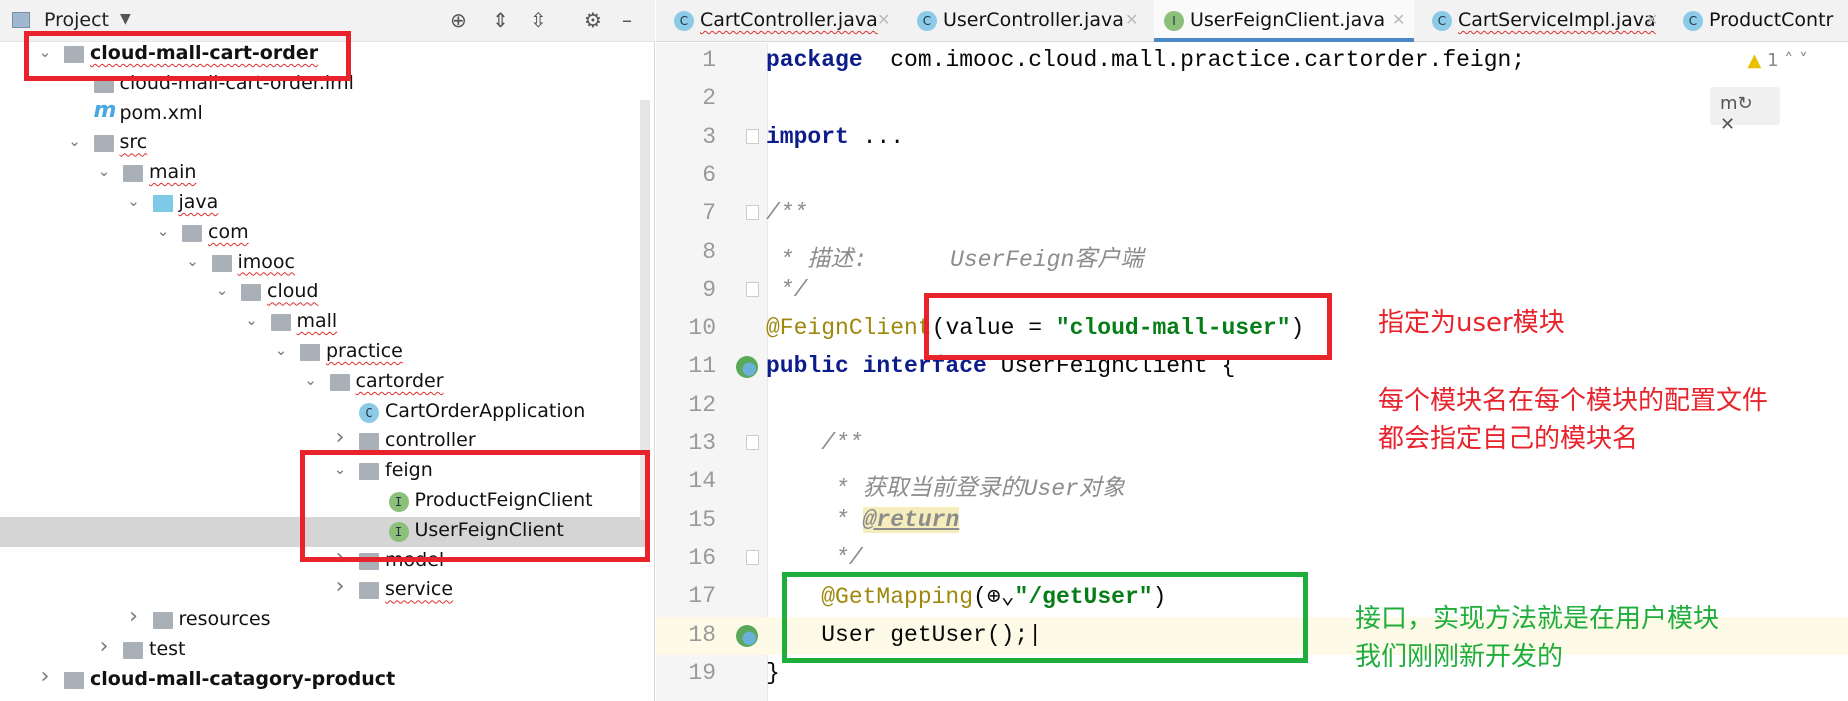 The image size is (1848, 701). I want to click on code-token: * 获取当前登录的User对象, so click(945, 489).